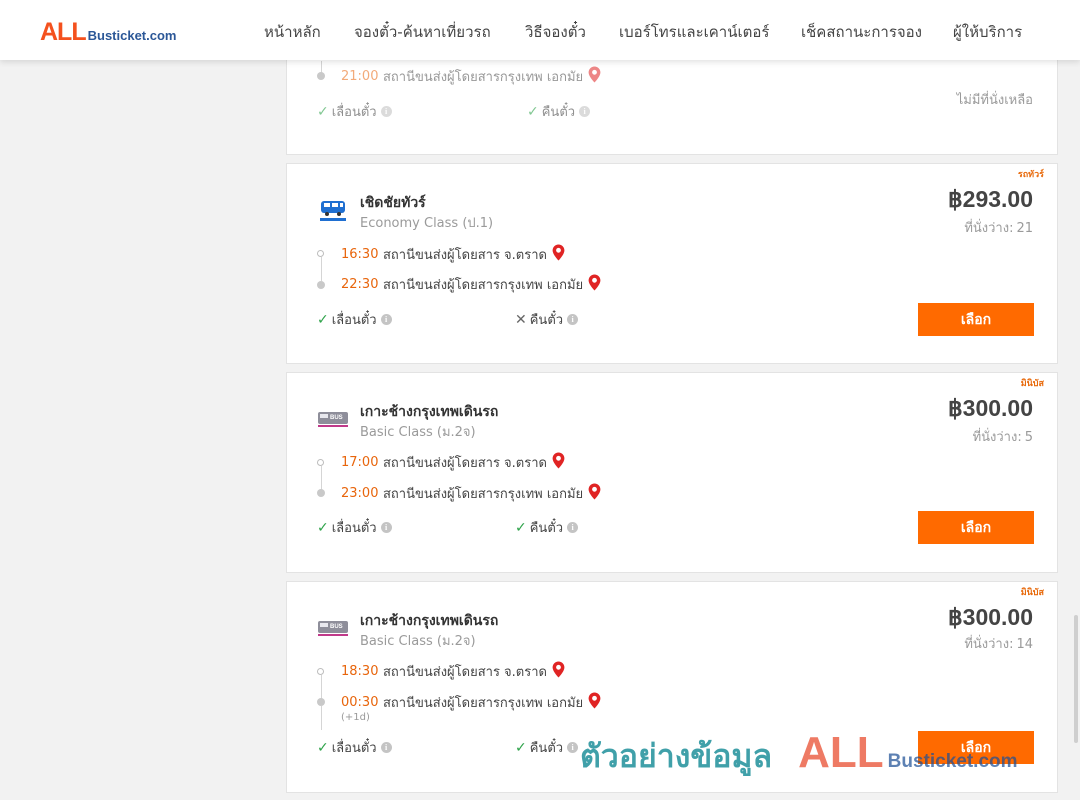  What do you see at coordinates (427, 223) in the screenshot?
I see `bus-class: Economy Class (ป.1)` at bounding box center [427, 223].